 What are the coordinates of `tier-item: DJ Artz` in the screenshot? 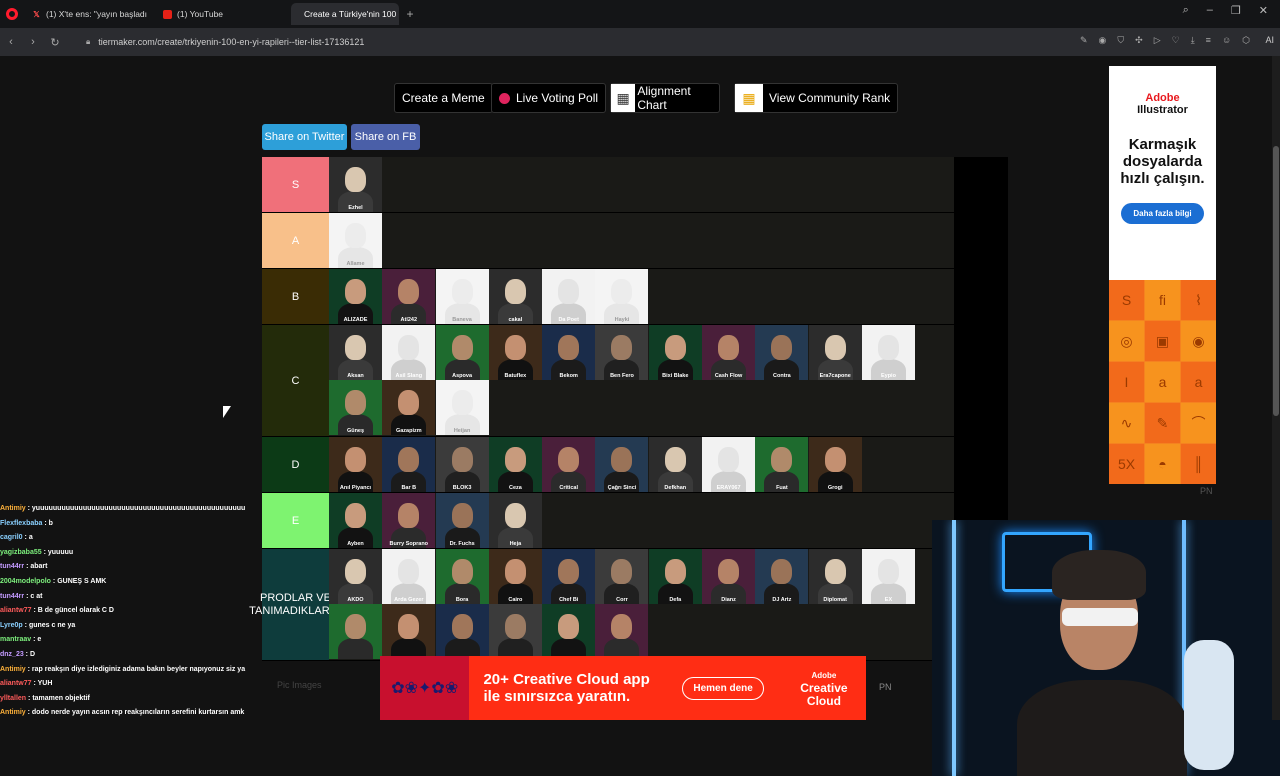 It's located at (782, 576).